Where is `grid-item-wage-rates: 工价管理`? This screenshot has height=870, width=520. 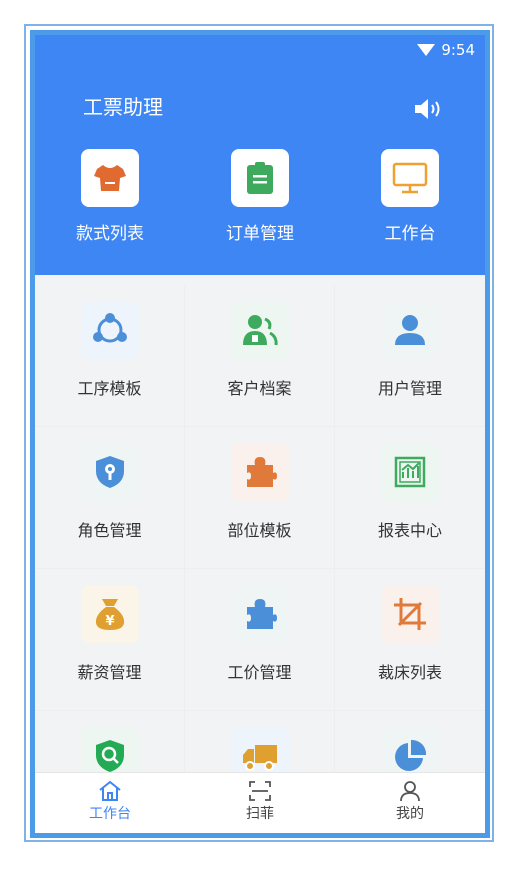
grid-item-wage-rates: 工价管理 is located at coordinates (260, 640).